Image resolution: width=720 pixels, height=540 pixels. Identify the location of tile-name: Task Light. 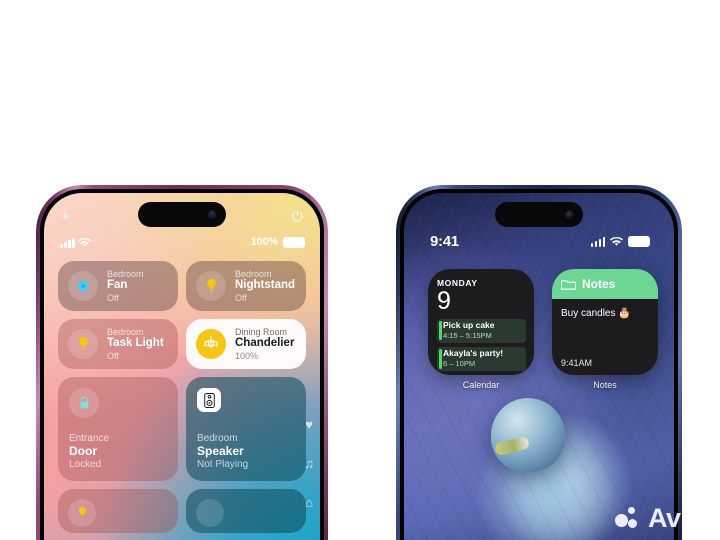
(135, 343).